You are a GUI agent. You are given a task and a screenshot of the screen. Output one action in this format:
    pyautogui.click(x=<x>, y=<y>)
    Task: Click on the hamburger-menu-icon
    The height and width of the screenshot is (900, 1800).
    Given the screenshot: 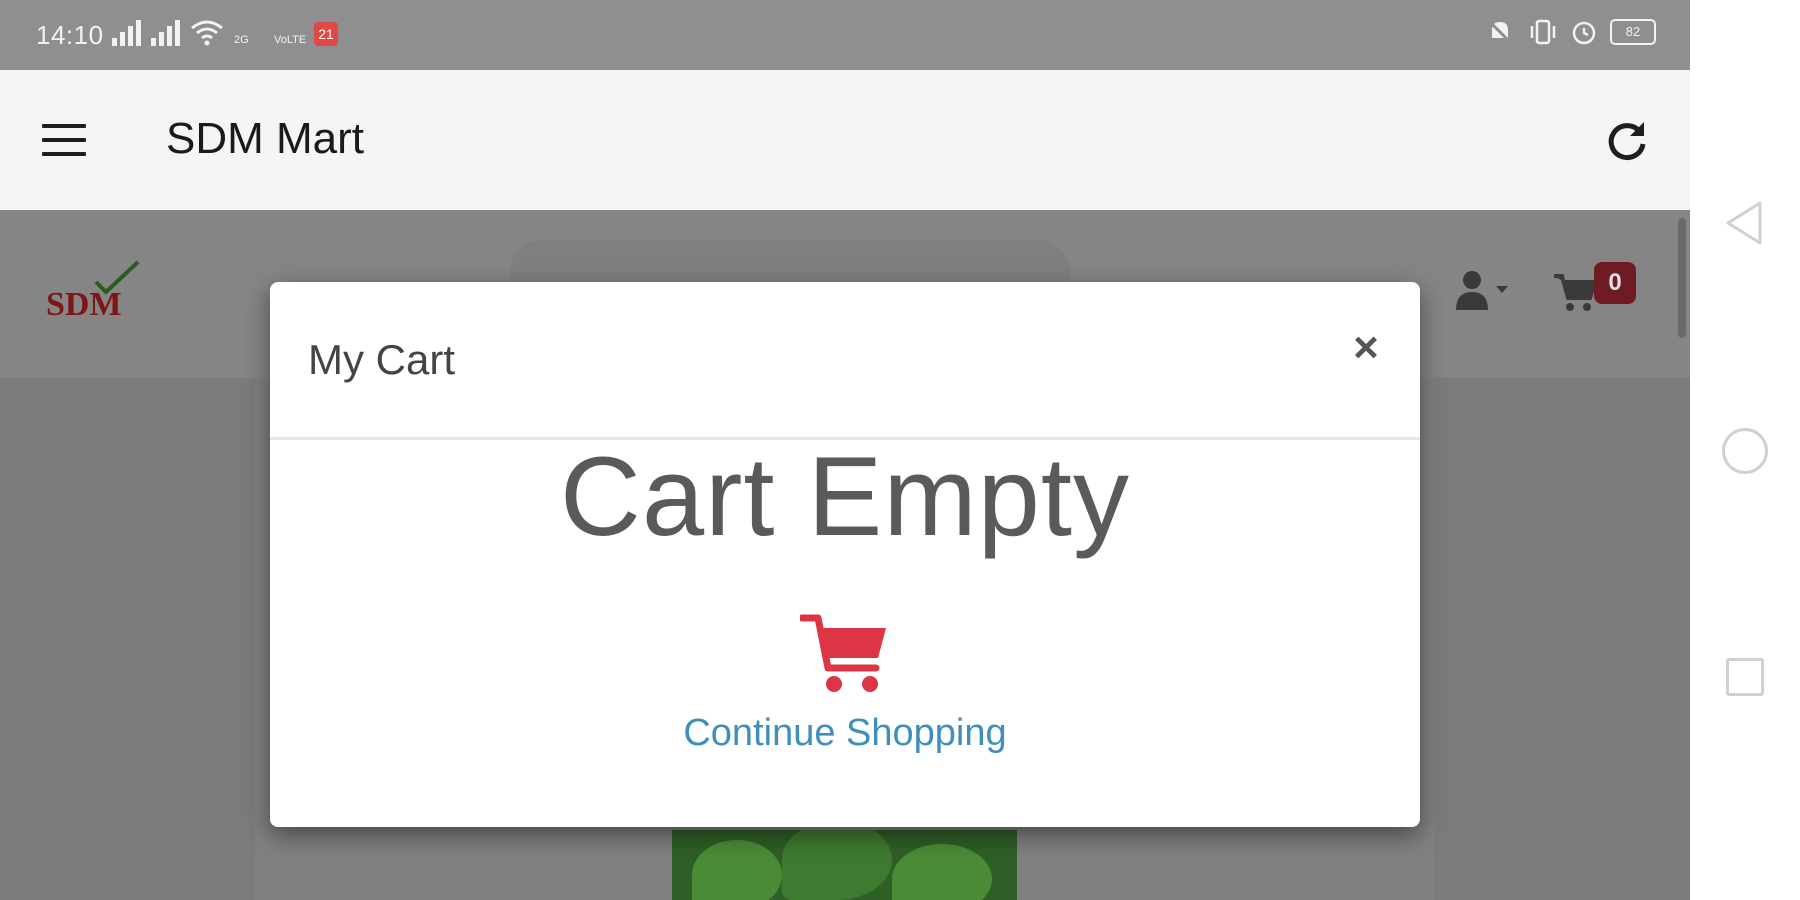 What is the action you would take?
    pyautogui.click(x=64, y=140)
    